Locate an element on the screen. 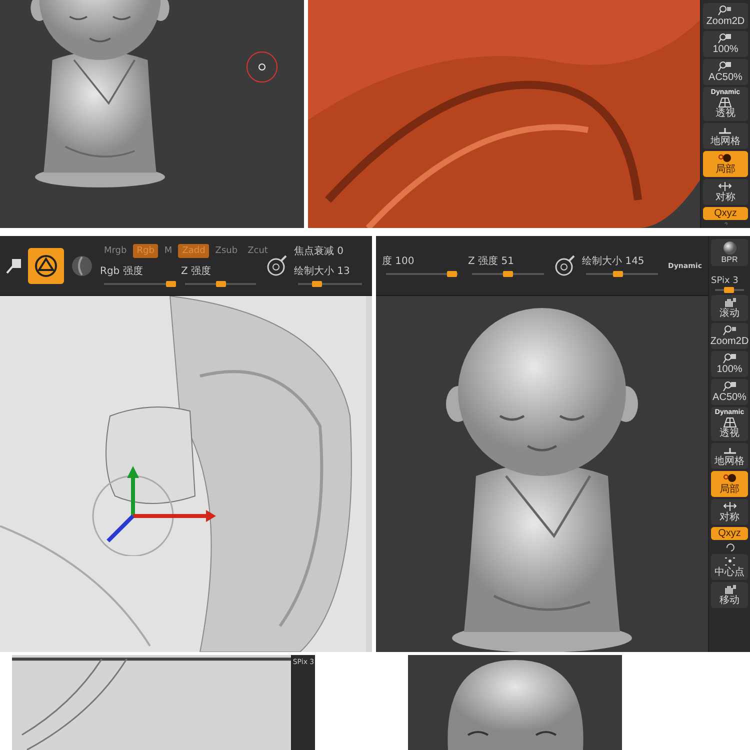  mode-button: M is located at coordinates (168, 251).